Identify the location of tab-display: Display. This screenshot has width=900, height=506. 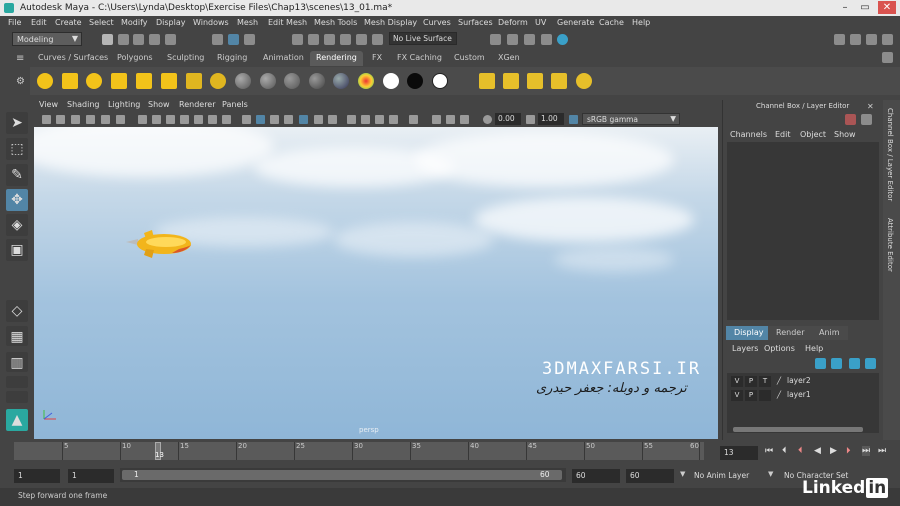
(749, 333).